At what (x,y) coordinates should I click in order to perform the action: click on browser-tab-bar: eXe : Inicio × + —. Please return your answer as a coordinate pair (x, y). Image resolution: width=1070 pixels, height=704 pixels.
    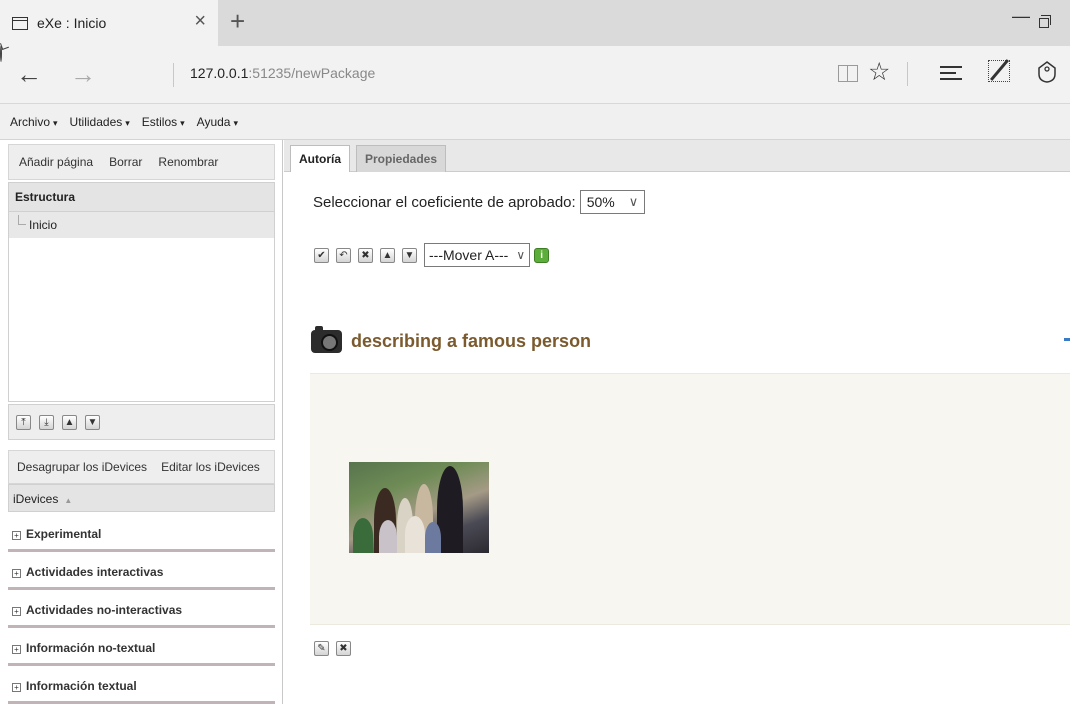
    Looking at the image, I should click on (535, 23).